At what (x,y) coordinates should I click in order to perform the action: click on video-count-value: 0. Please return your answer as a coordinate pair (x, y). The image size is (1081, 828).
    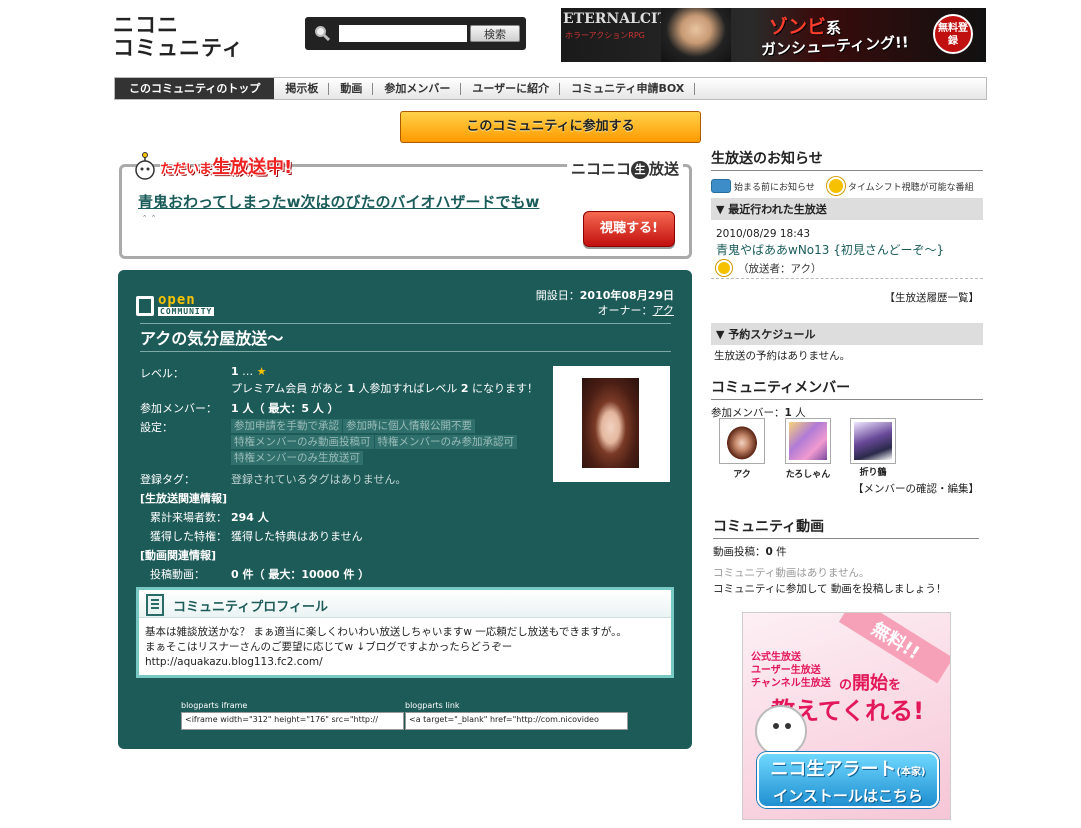
    Looking at the image, I should click on (769, 552).